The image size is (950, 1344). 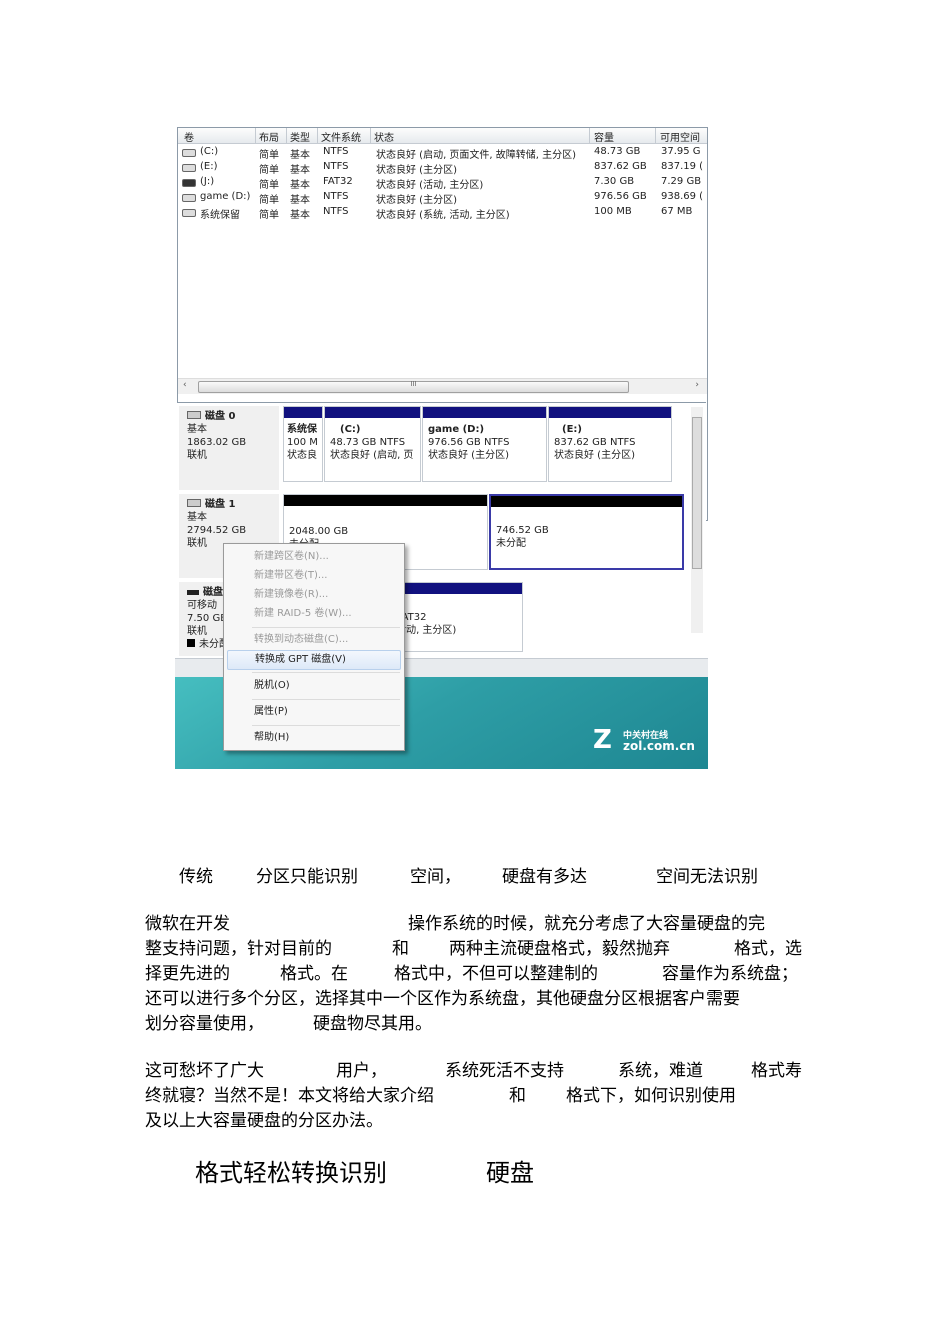 What do you see at coordinates (291, 1173) in the screenshot?
I see `heading-text: 格式轻松转换识别` at bounding box center [291, 1173].